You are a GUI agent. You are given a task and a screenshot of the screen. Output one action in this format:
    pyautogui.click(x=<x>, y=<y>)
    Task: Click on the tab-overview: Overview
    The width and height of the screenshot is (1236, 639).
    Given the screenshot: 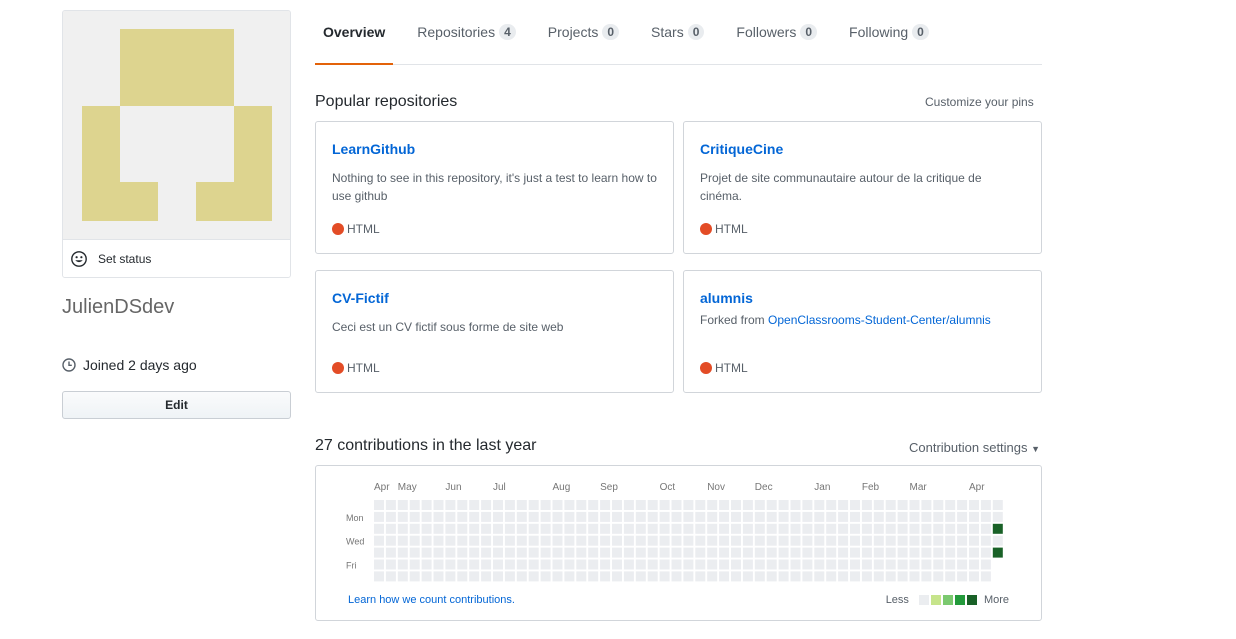 What is the action you would take?
    pyautogui.click(x=354, y=32)
    